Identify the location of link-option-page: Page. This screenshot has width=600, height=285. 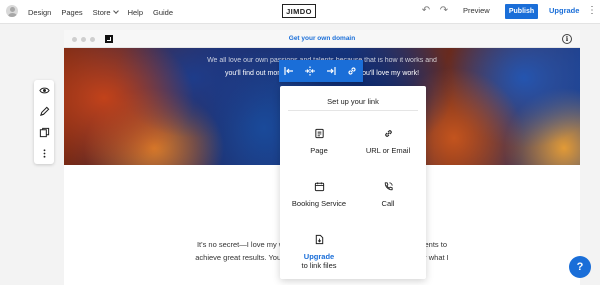
(319, 141).